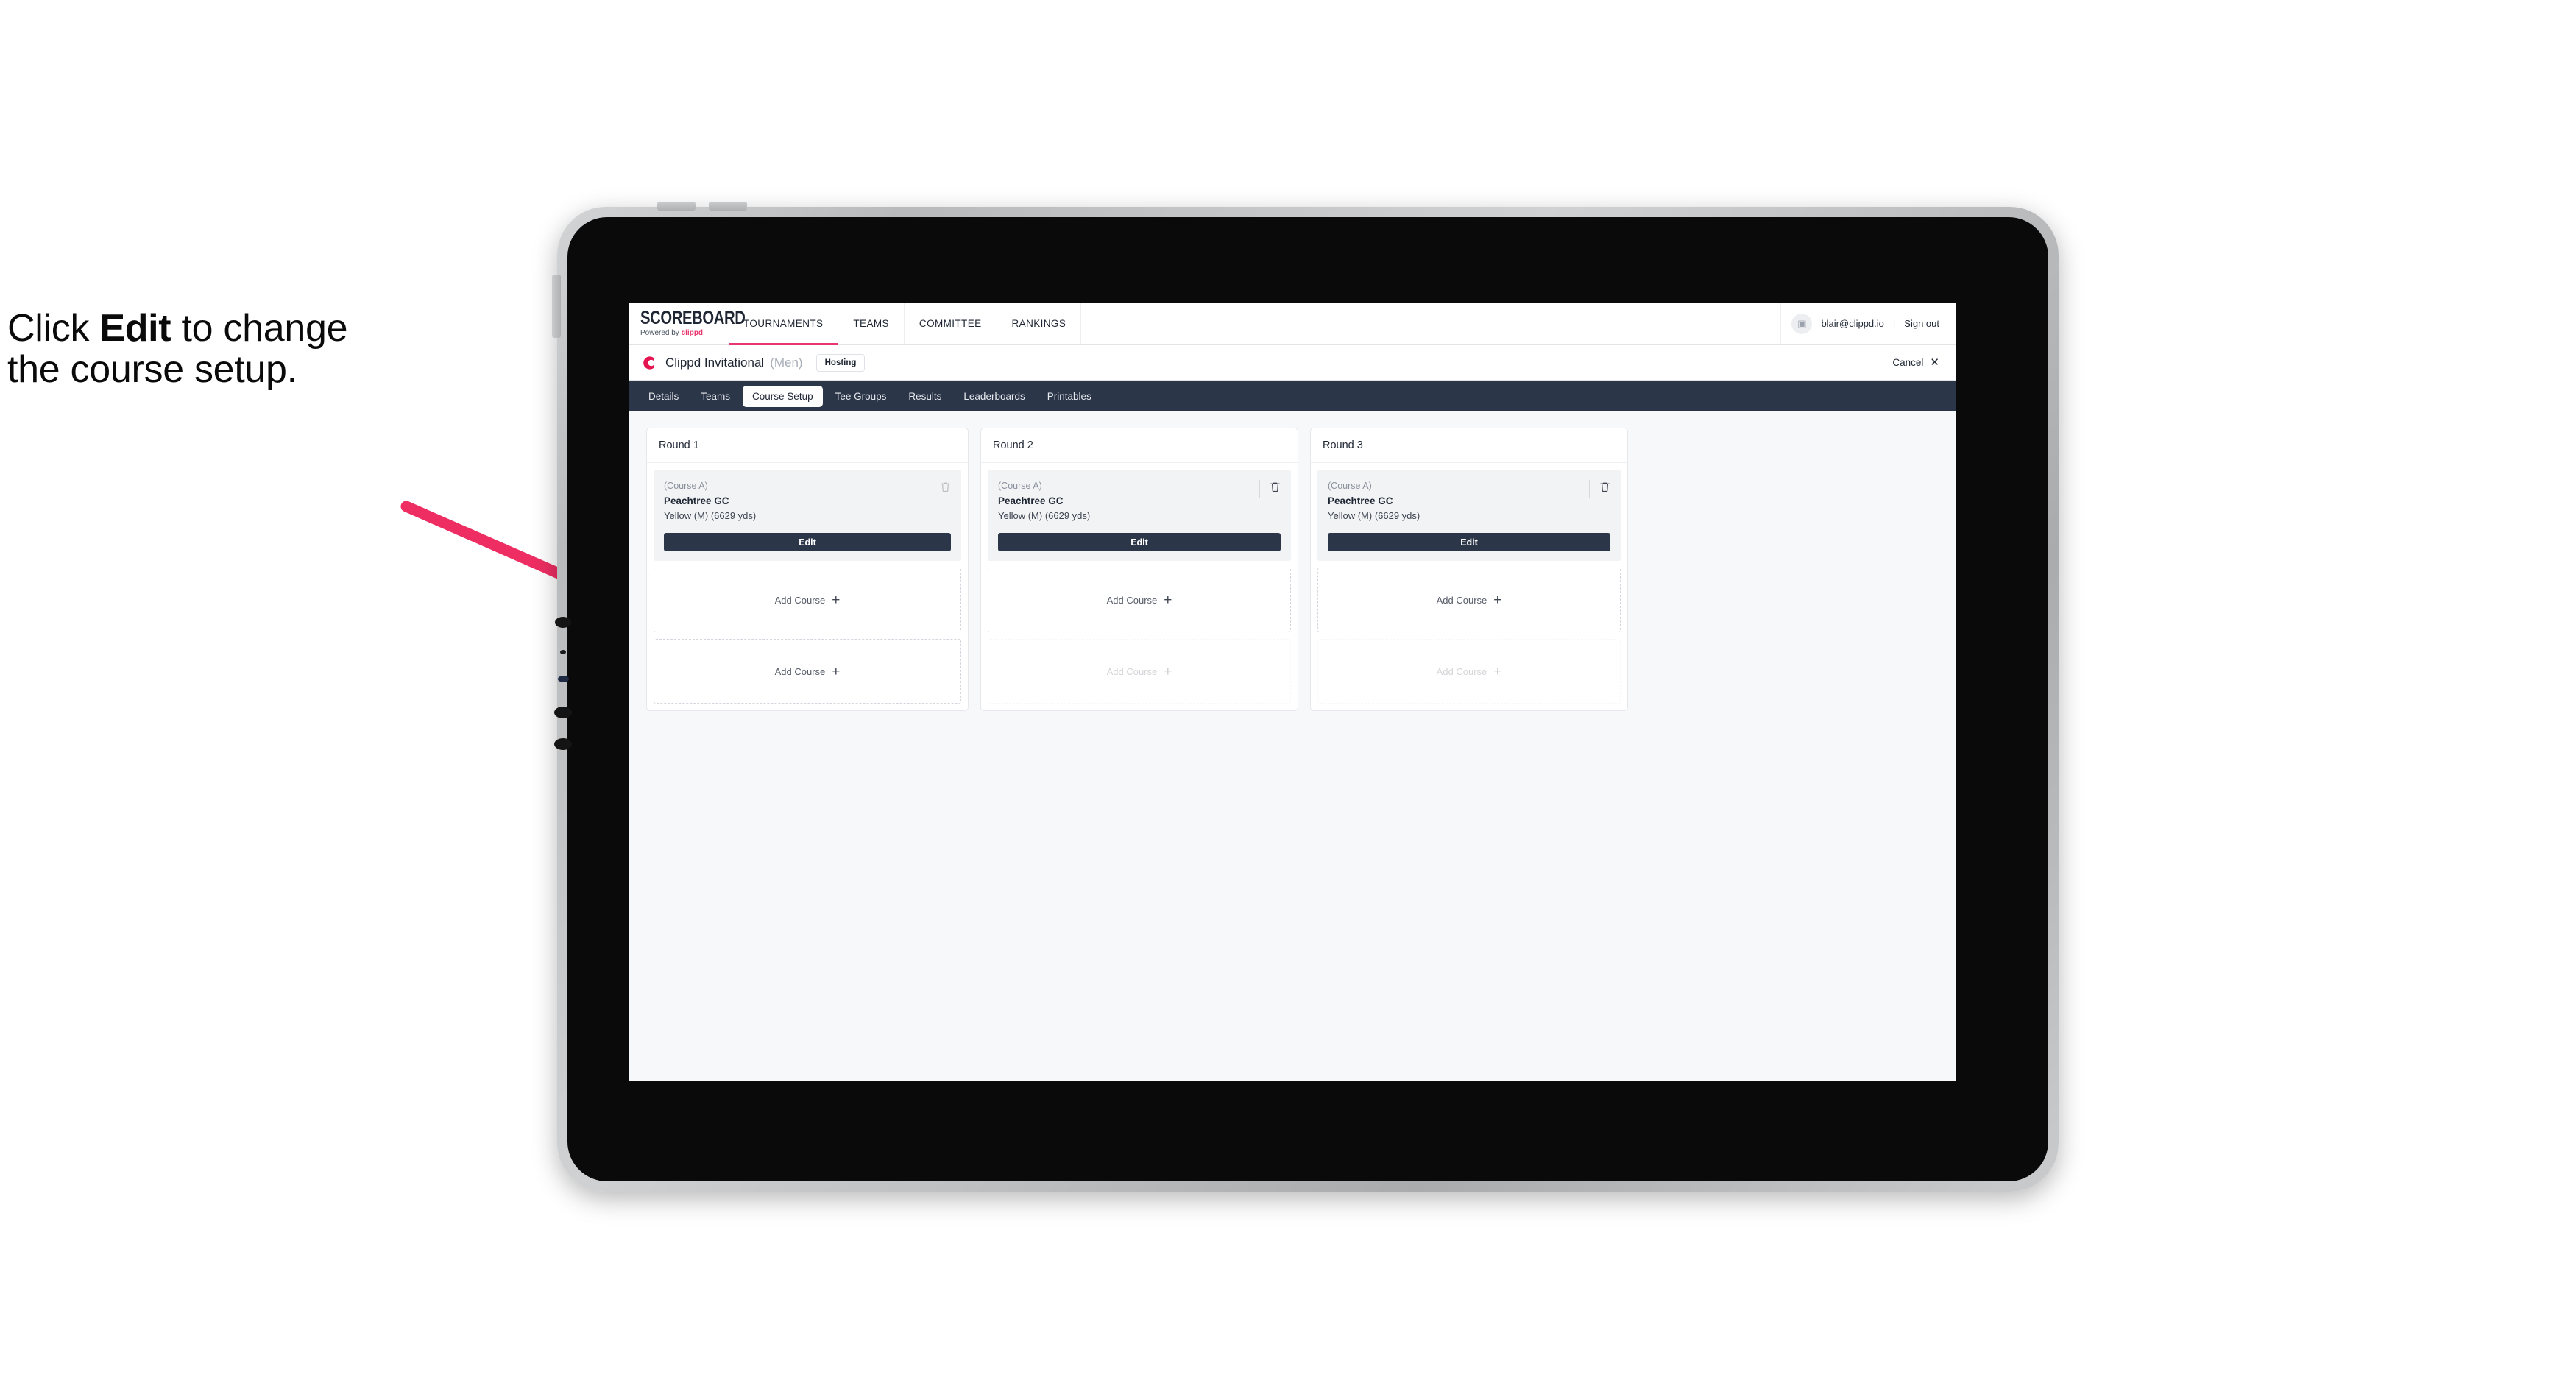 The image size is (2576, 1386). I want to click on topnav-item-teams: TEAMS, so click(871, 323).